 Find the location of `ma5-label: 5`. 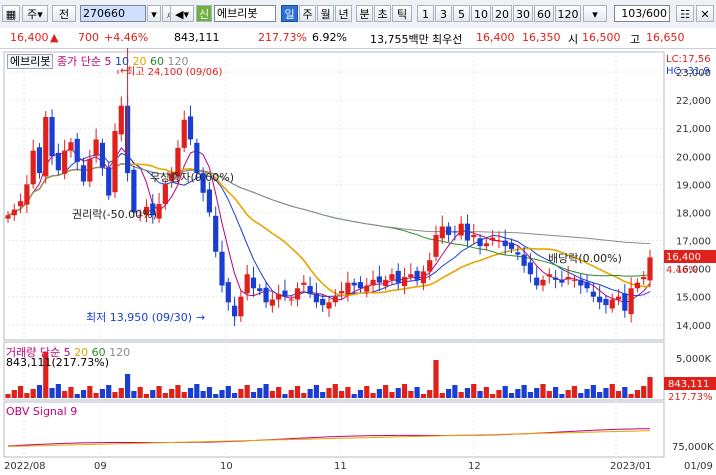

ma5-label: 5 is located at coordinates (108, 61).